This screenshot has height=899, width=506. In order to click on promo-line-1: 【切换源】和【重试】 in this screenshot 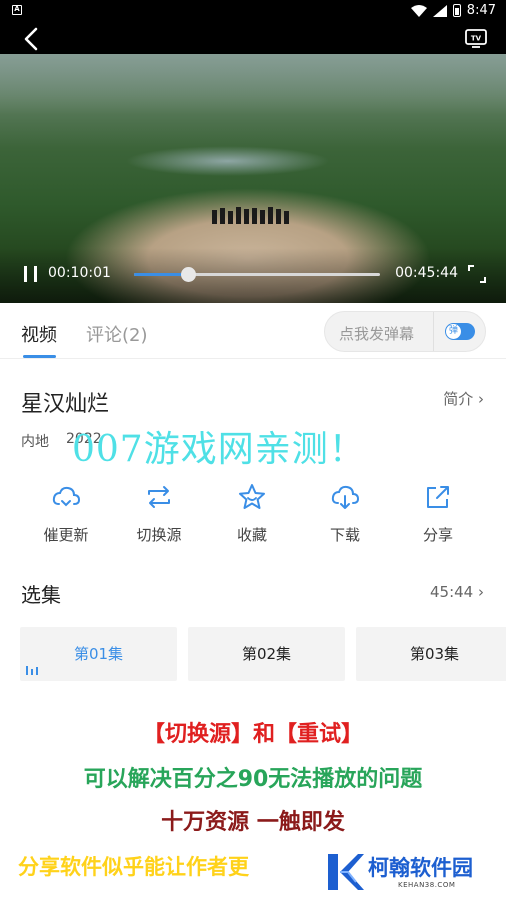, I will do `click(252, 734)`.